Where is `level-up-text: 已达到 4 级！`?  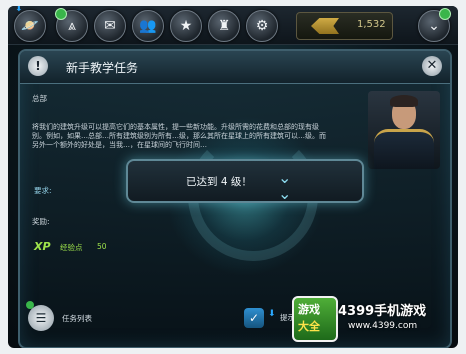 level-up-text: 已达到 4 级！ is located at coordinates (219, 182).